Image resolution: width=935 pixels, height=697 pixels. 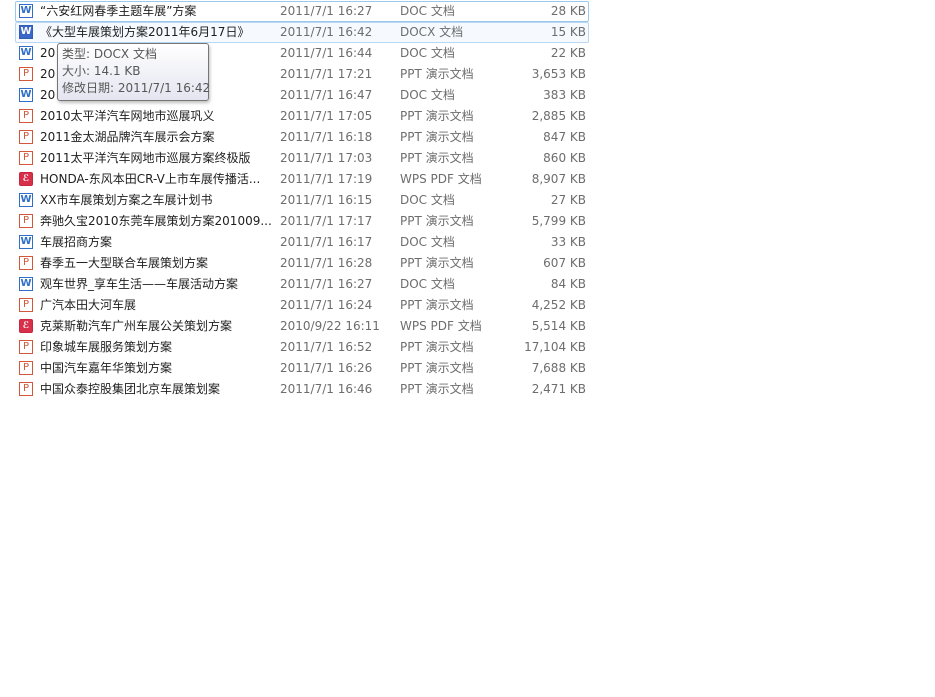 What do you see at coordinates (568, 242) in the screenshot?
I see `file-size: 33 KB` at bounding box center [568, 242].